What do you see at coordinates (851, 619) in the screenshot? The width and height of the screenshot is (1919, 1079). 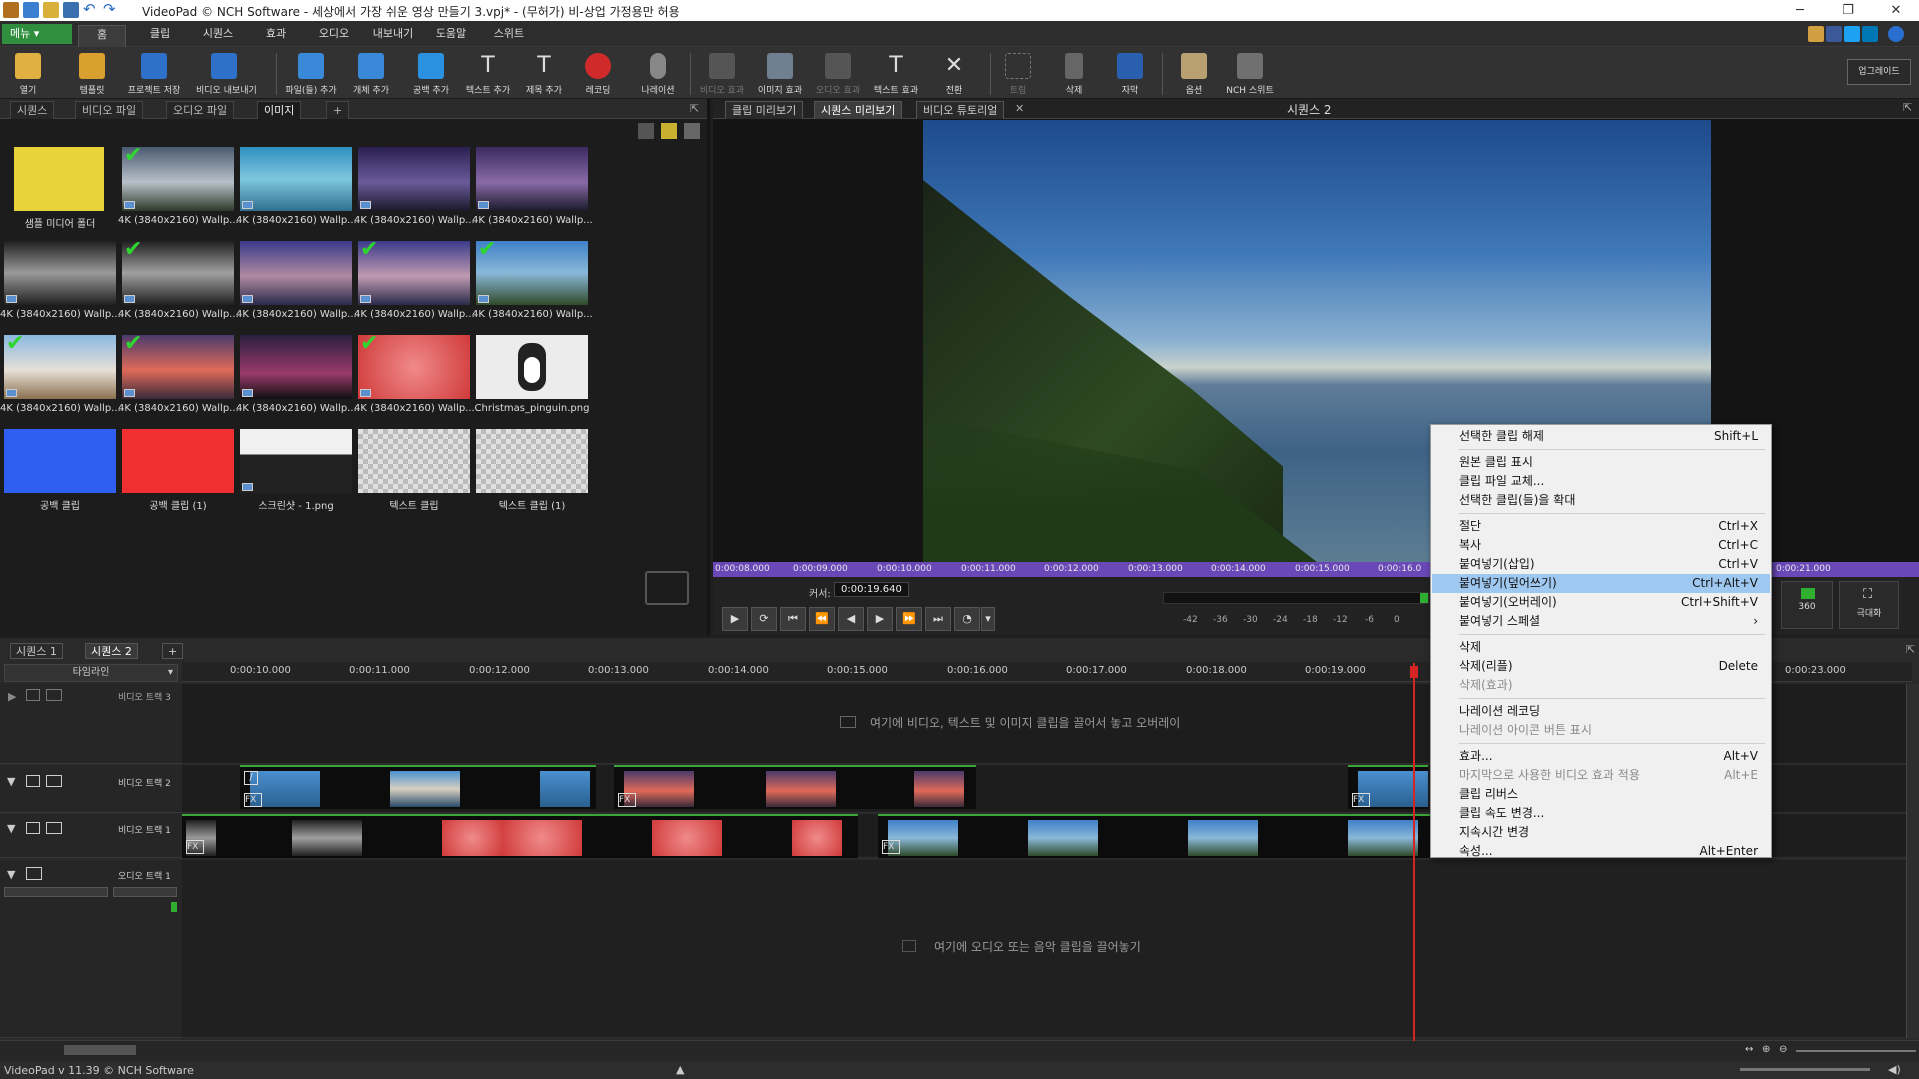 I see `frame-back-button: ◀` at bounding box center [851, 619].